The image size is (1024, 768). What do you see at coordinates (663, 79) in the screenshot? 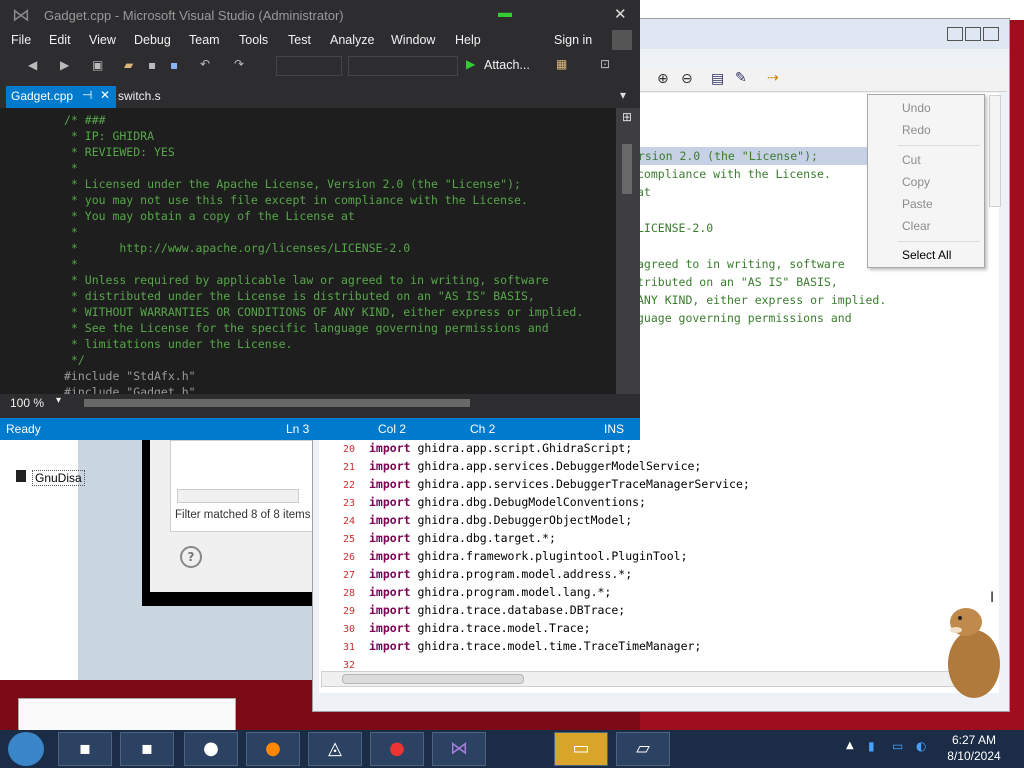
I see `zoom-in-icon: ⊕` at bounding box center [663, 79].